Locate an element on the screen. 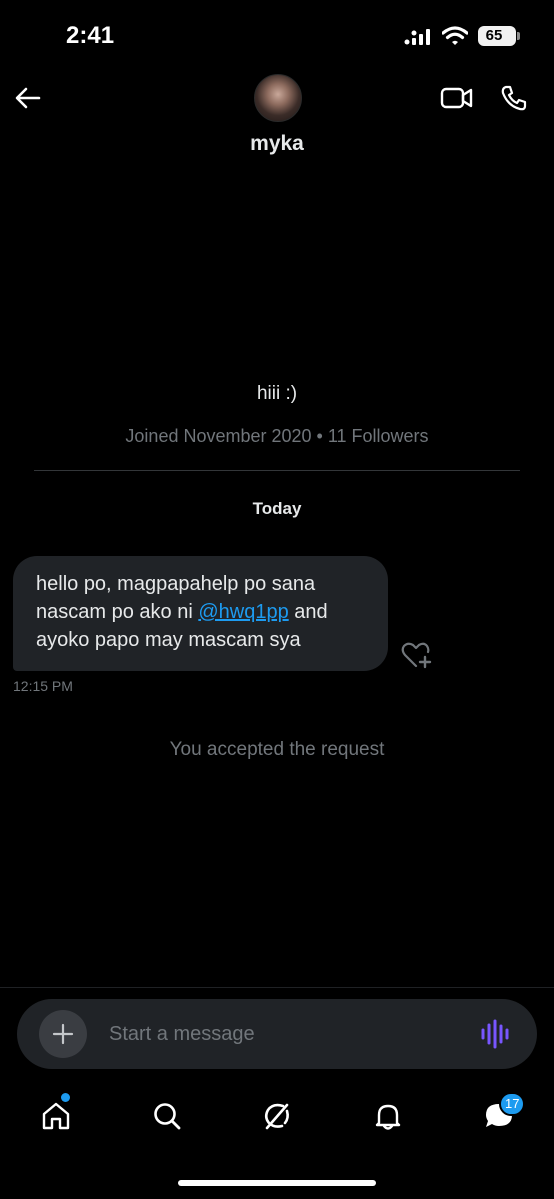 This screenshot has height=1199, width=554. status-time: 2:41 is located at coordinates (90, 35).